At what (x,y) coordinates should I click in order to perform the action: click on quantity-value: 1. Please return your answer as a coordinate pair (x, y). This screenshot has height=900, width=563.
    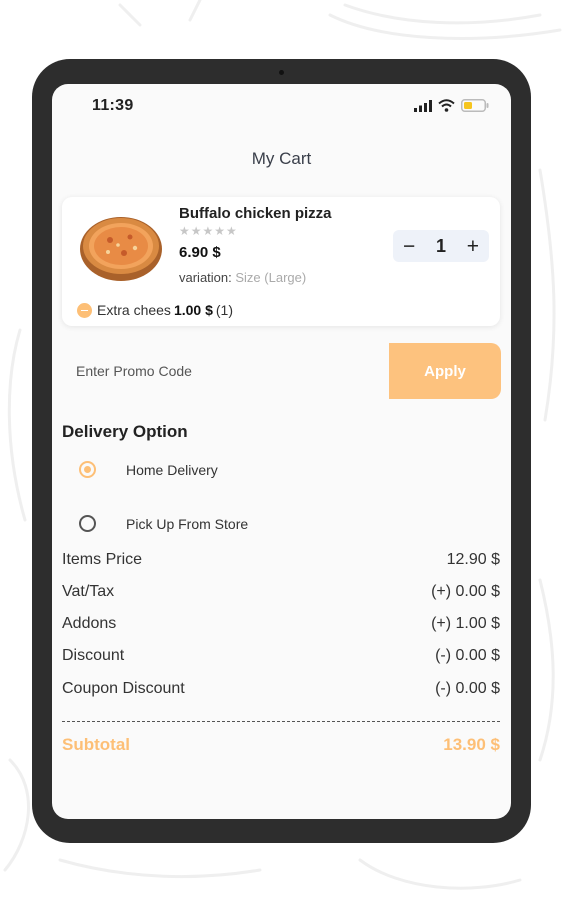
    Looking at the image, I should click on (440, 245).